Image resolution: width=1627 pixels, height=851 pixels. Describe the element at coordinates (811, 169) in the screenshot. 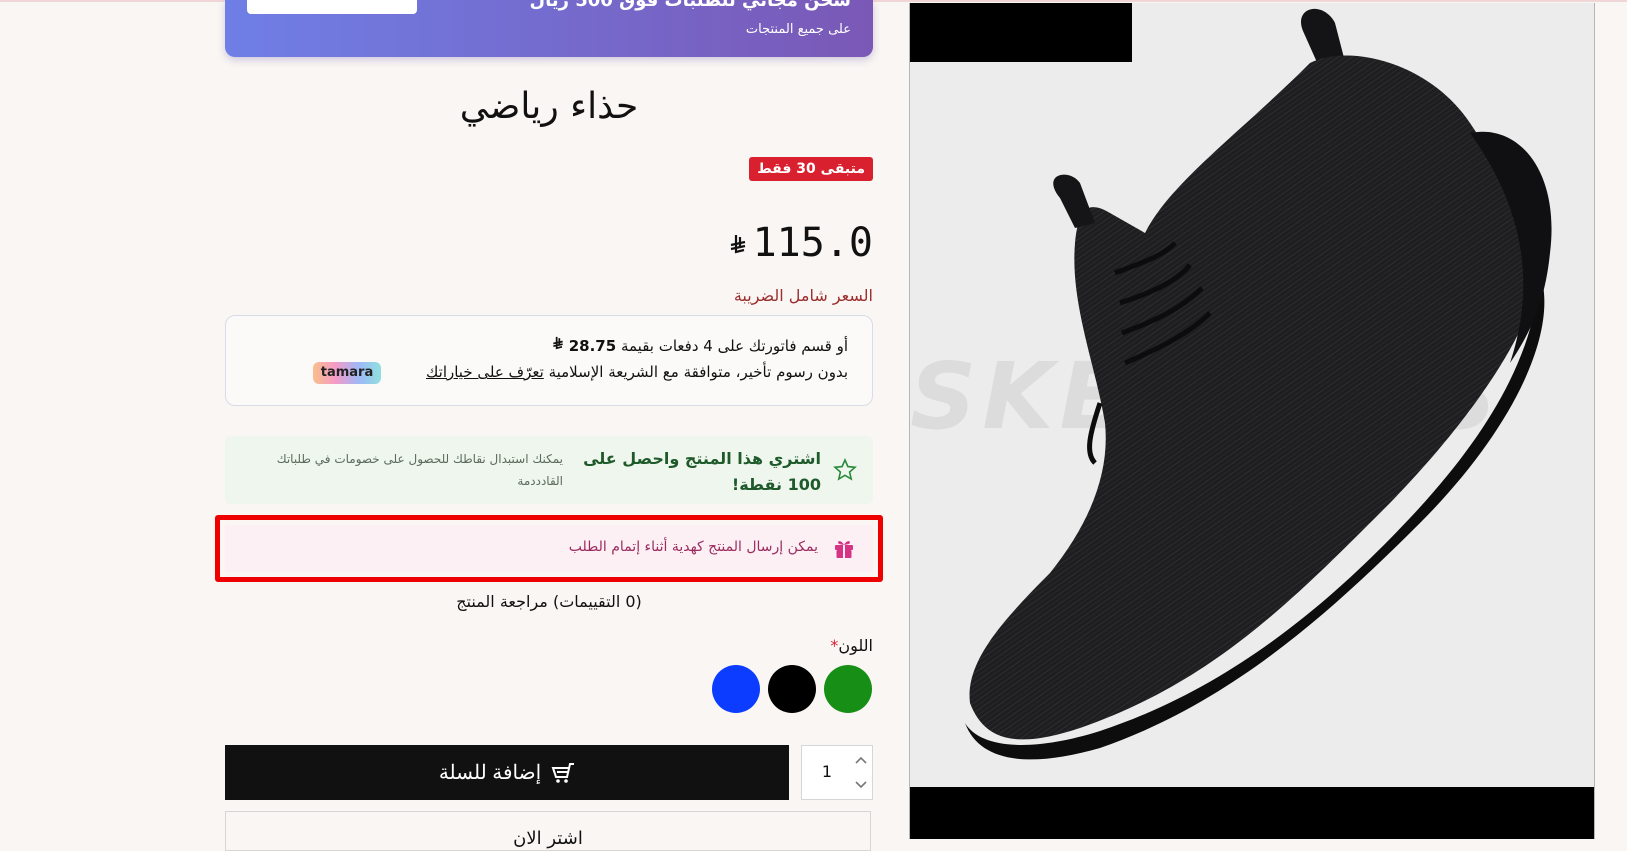

I see `stock-badge: متبقى 30 فقط` at that location.